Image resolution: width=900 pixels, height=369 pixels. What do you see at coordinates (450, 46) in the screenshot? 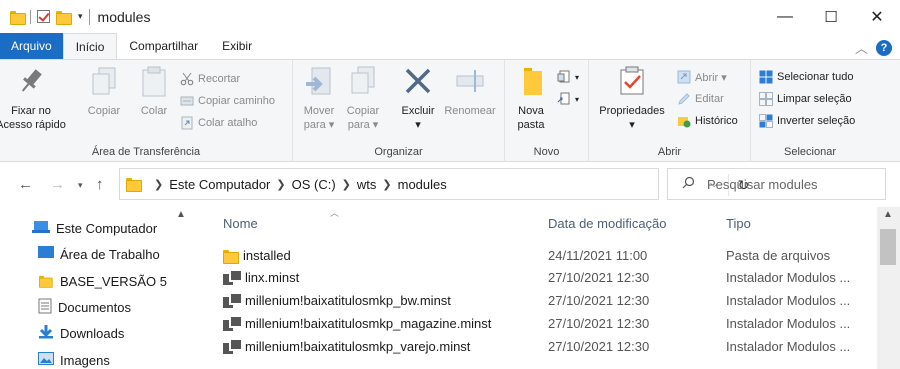
I see `ribbon-tabs: Arquivo Início Compartilhar Exibir ︿ ?` at bounding box center [450, 46].